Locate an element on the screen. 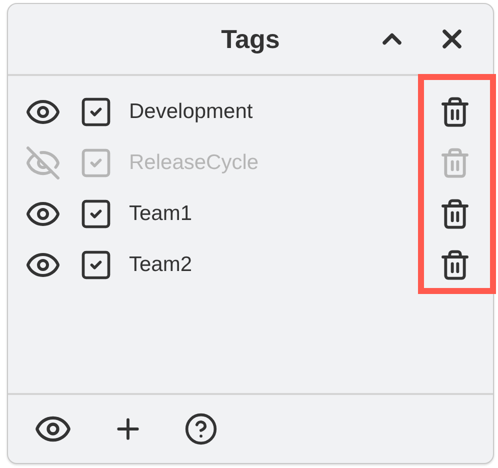  tag-label: Development is located at coordinates (191, 112).